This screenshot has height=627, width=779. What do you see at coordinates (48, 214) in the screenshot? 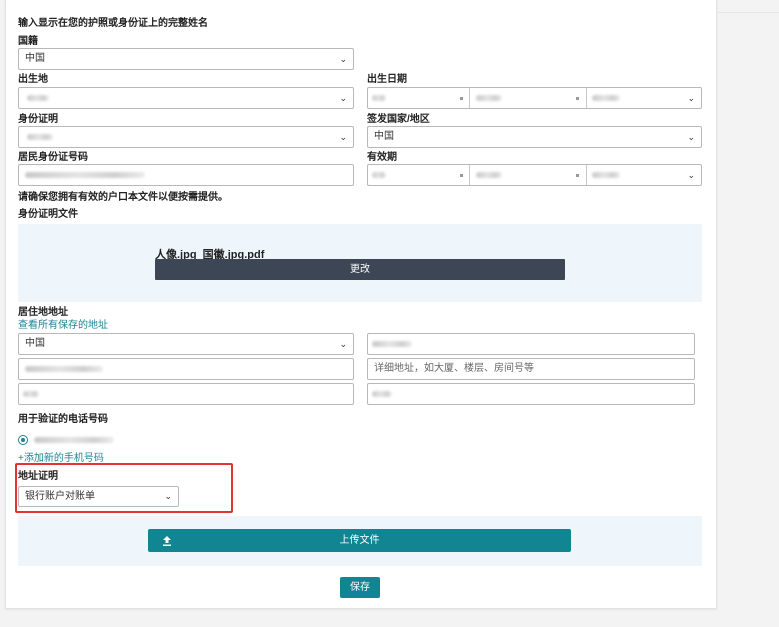
I see `id-document-label: 身份证明文件` at bounding box center [48, 214].